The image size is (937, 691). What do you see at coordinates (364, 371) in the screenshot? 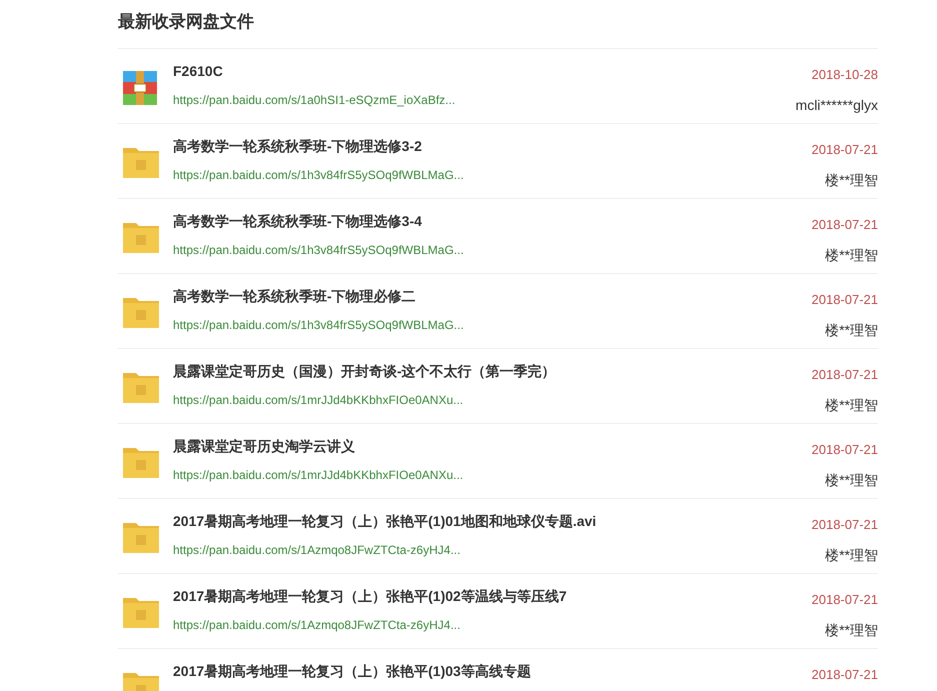
I see `file-title: 晨露课堂定哥历史（国漫）开封奇谈-这个不太行（第一季完）` at bounding box center [364, 371].